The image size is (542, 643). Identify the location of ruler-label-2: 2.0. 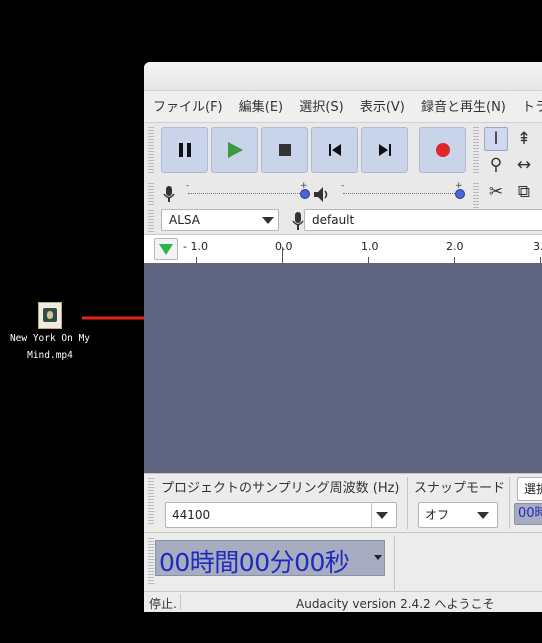
(455, 246).